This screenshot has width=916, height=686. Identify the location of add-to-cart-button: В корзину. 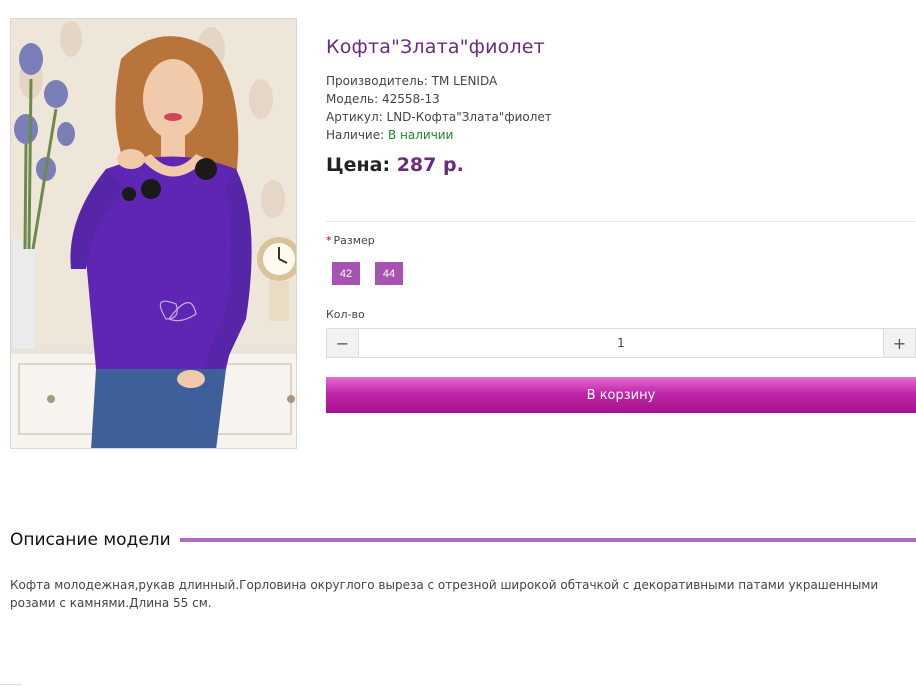
(621, 395).